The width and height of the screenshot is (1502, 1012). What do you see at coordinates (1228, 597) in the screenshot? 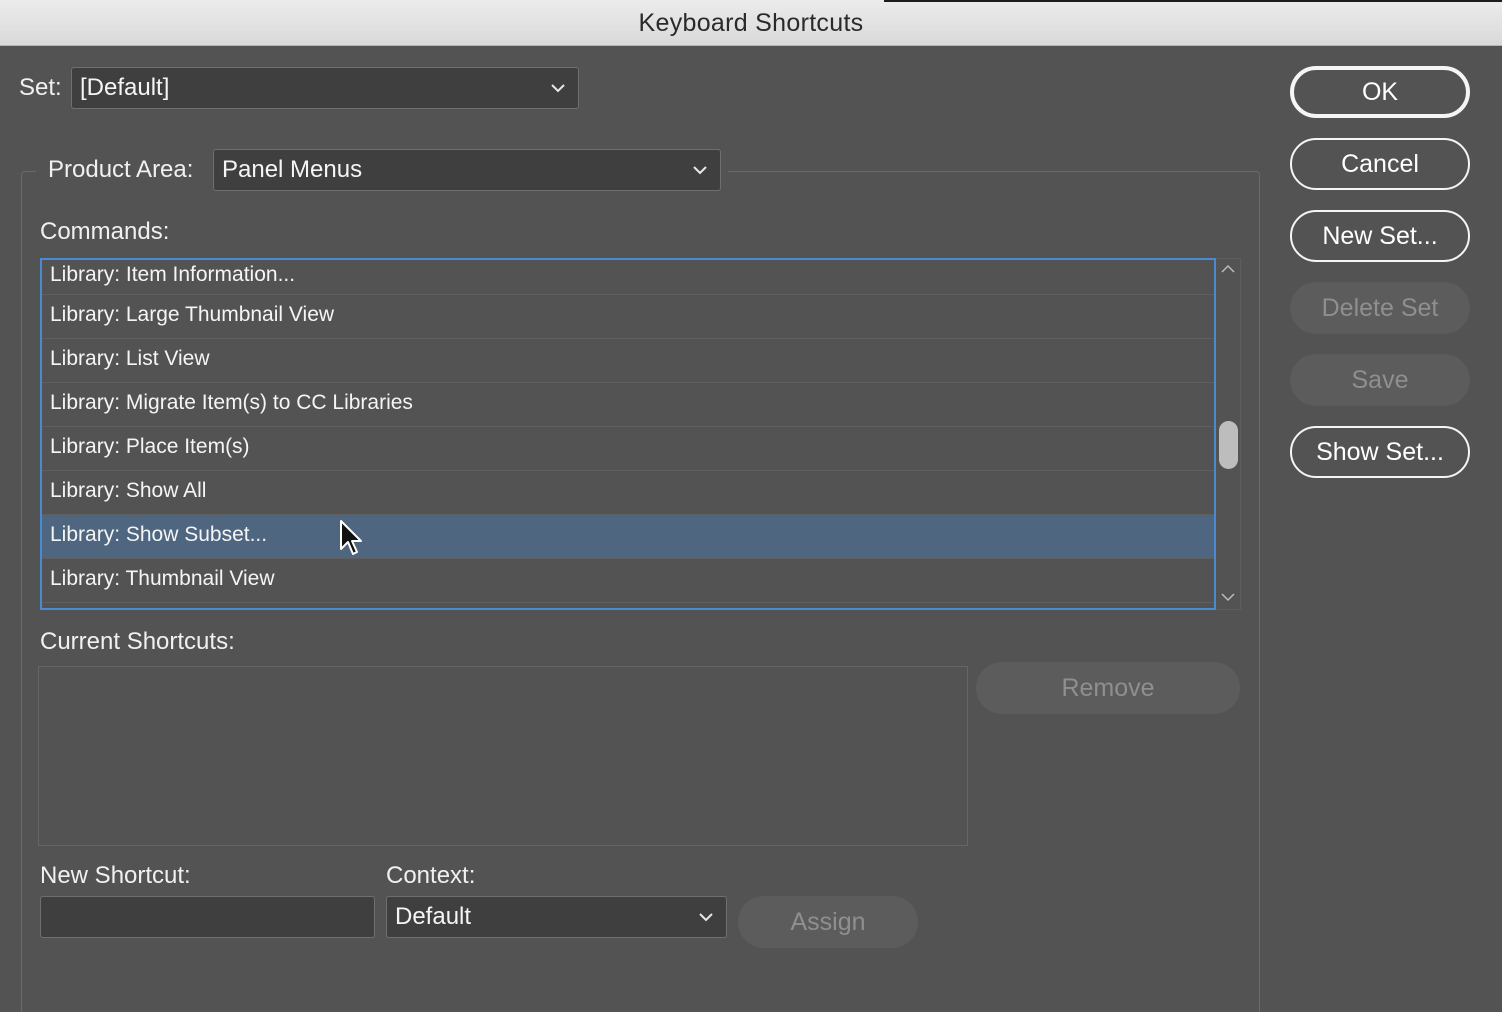
I see `scroll-down-icon` at bounding box center [1228, 597].